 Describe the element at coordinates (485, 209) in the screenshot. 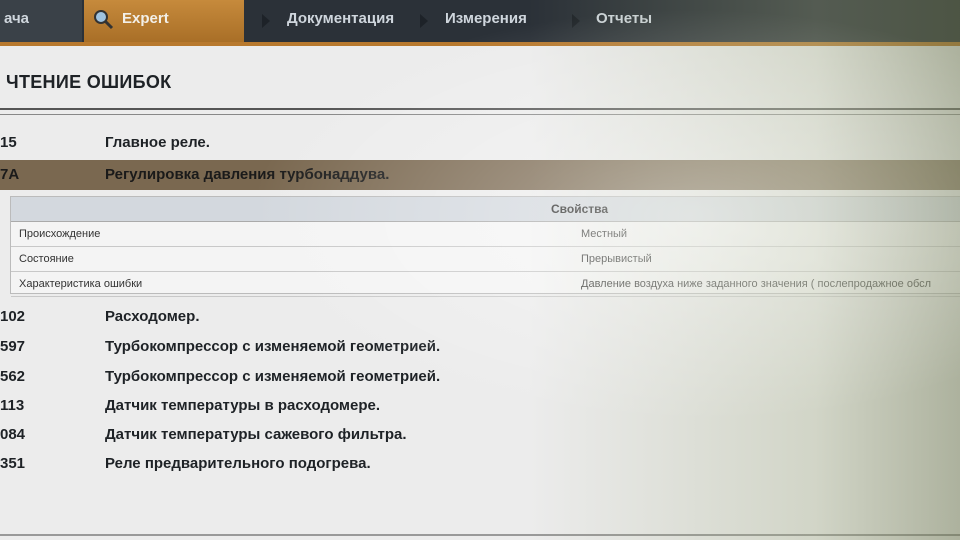

I see `properties-header: Свойства` at that location.